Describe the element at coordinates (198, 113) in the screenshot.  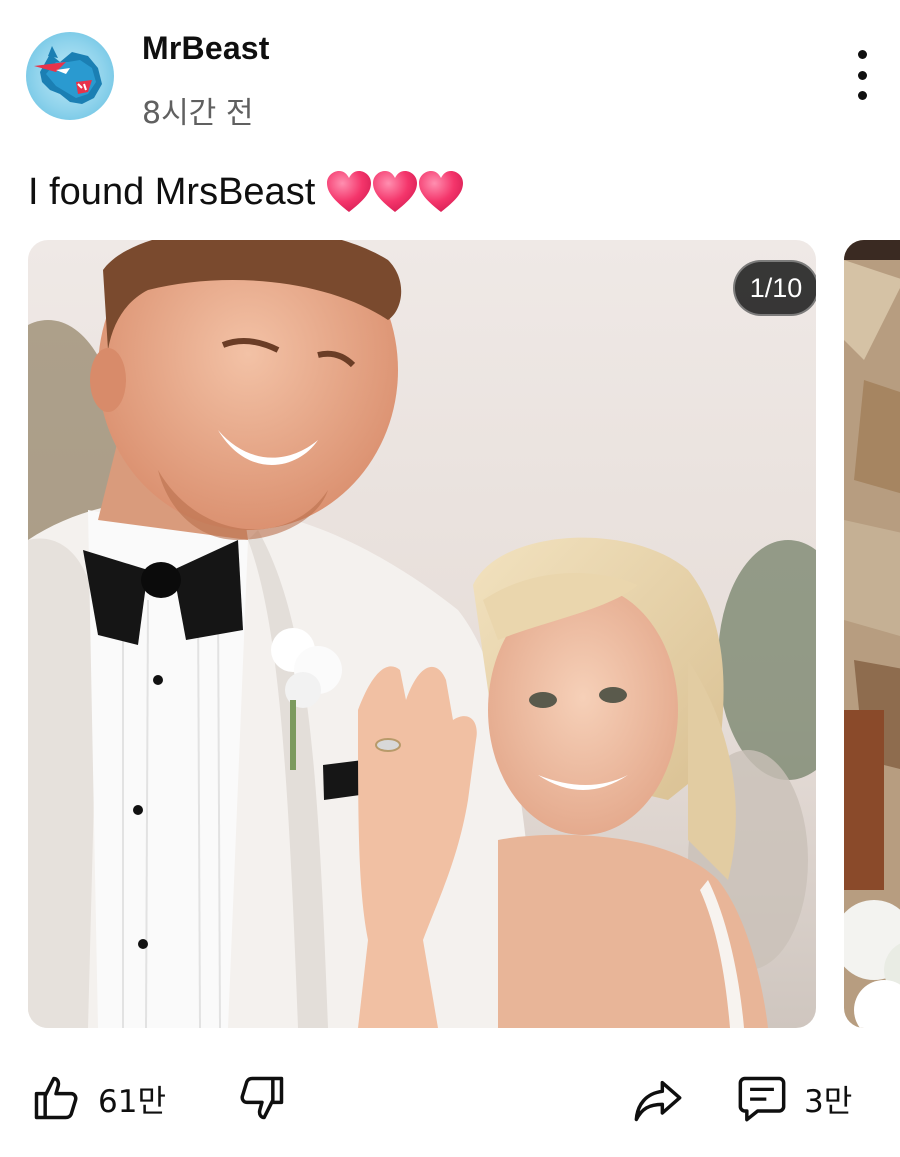
I see `post-timestamp: 8시간 전` at that location.